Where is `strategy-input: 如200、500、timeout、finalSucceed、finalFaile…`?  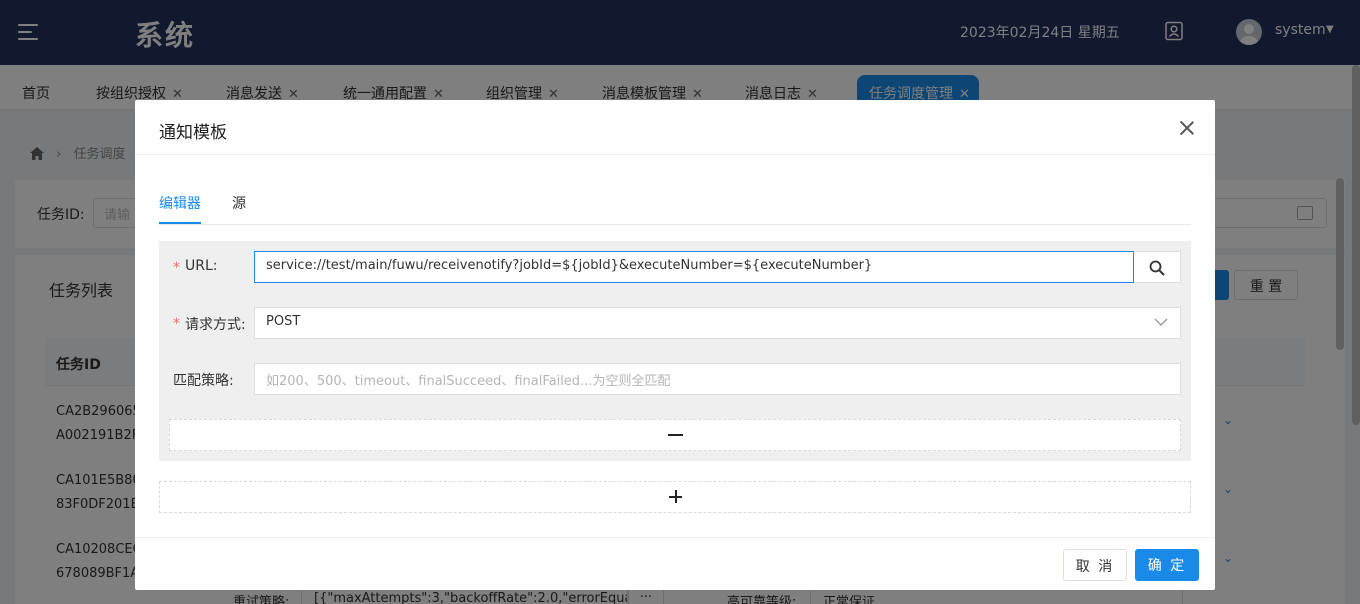 strategy-input: 如200、500、timeout、finalSucceed、finalFaile… is located at coordinates (717, 379).